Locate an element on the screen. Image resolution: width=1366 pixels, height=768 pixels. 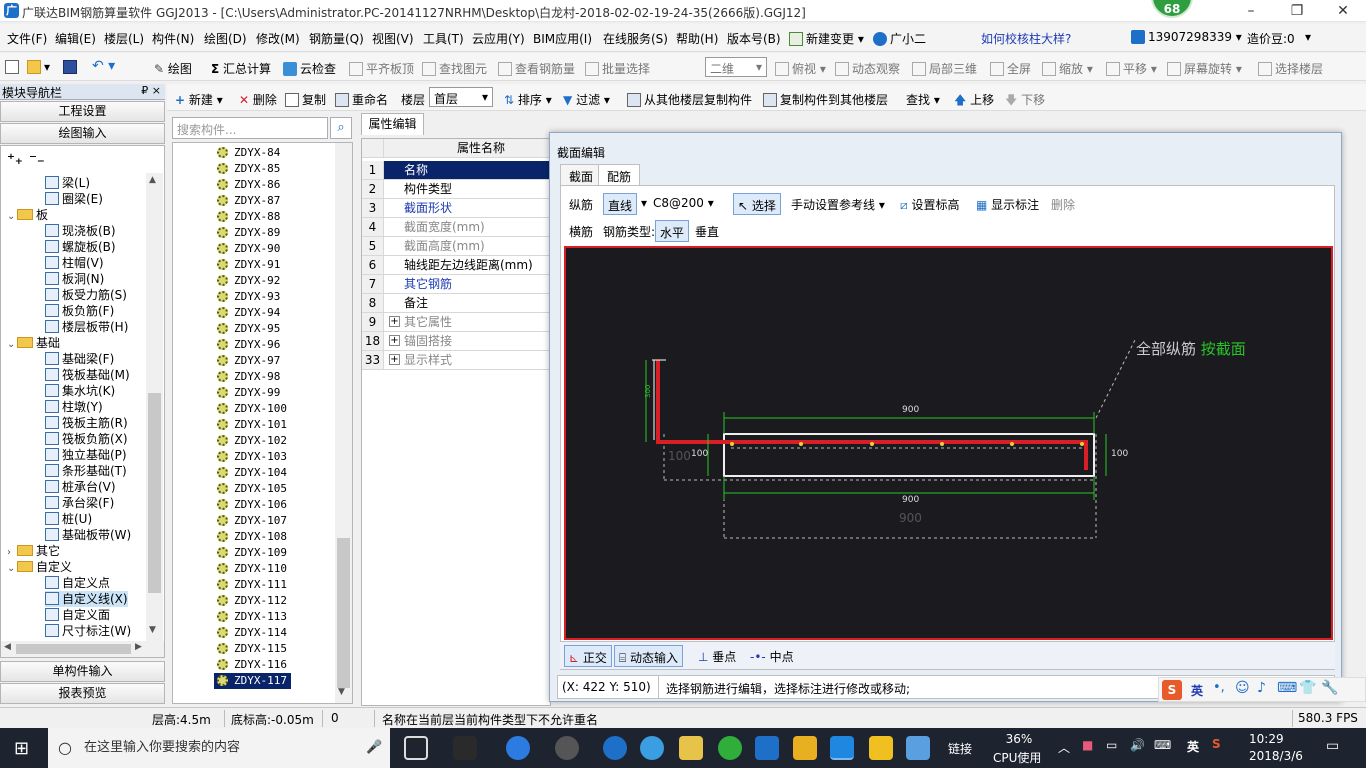
property-row: 3 截面形状 is located at coordinates (456, 208).